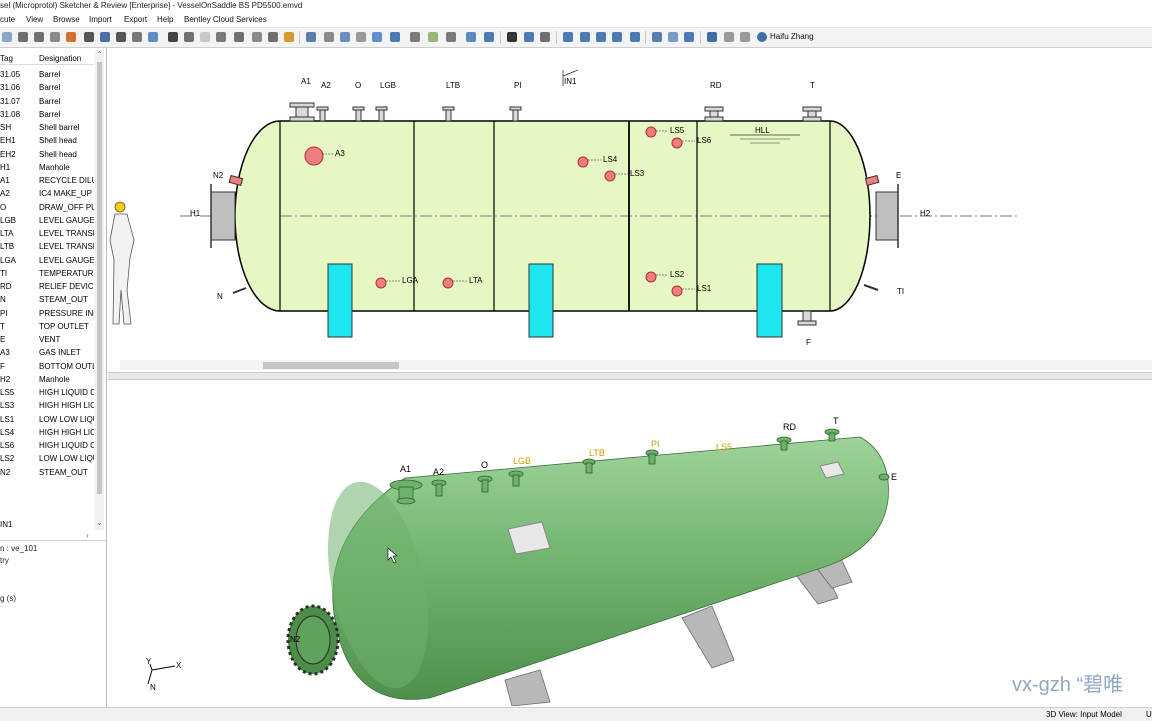 The width and height of the screenshot is (1152, 721). I want to click on user-name: Haifu Zhang, so click(792, 36).